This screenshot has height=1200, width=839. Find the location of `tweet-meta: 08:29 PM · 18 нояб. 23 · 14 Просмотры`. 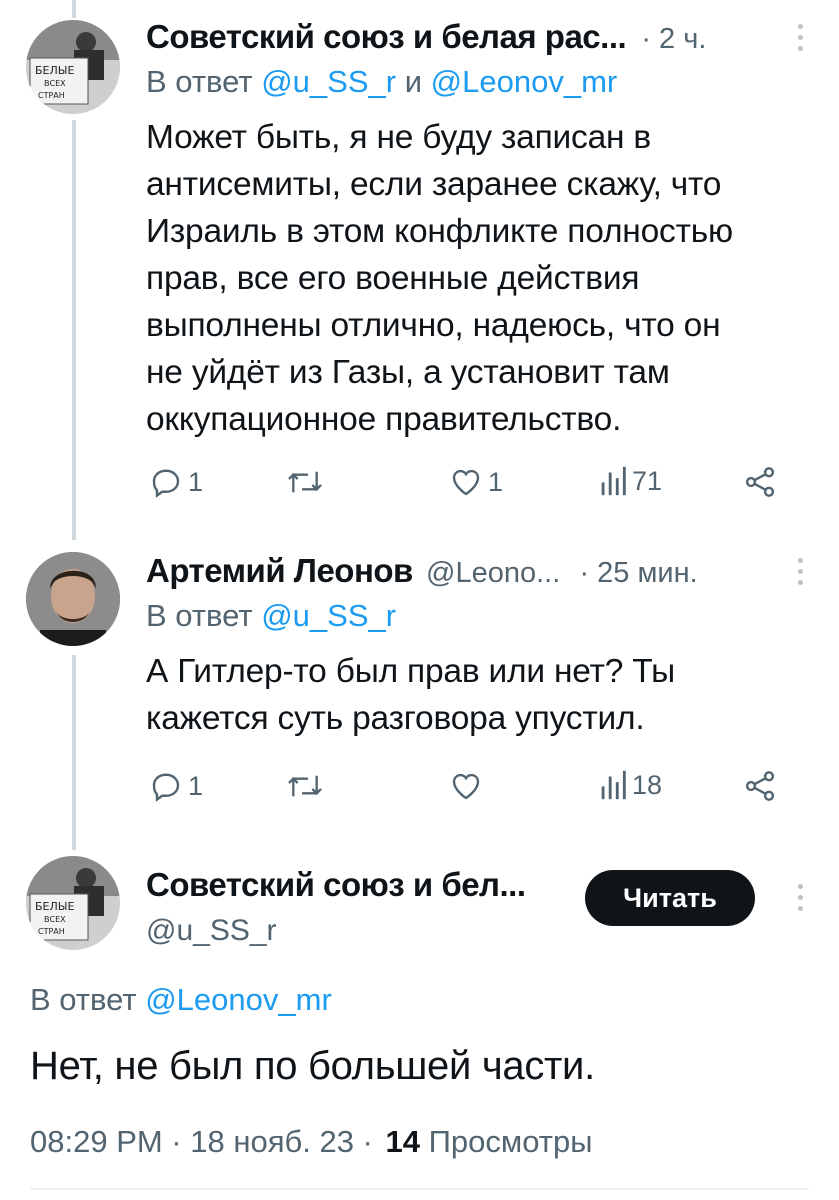

tweet-meta: 08:29 PM · 18 нояб. 23 · 14 Просмотры is located at coordinates (311, 1142).